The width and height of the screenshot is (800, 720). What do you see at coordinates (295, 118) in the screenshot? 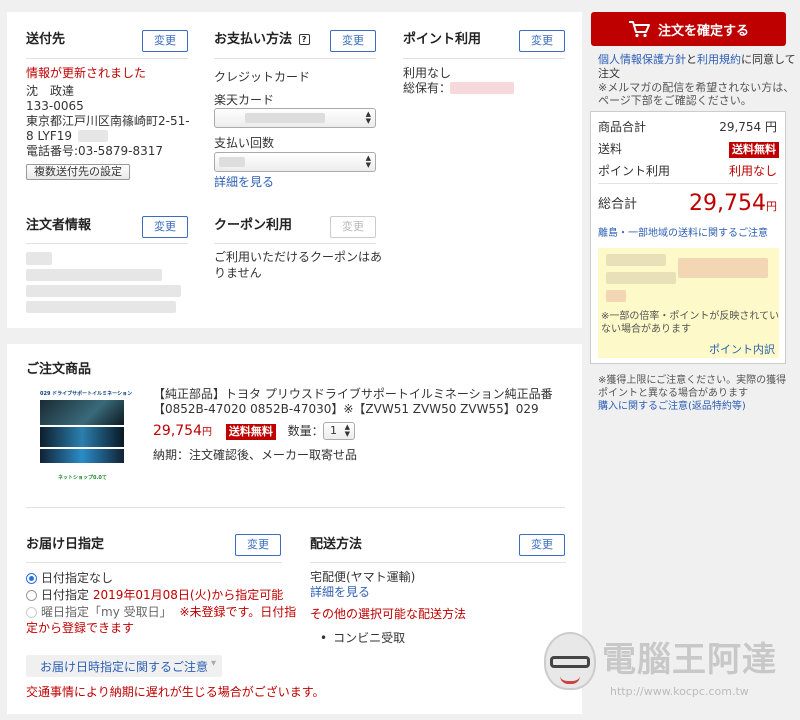
I see `card-select: ▲ ▼` at bounding box center [295, 118].